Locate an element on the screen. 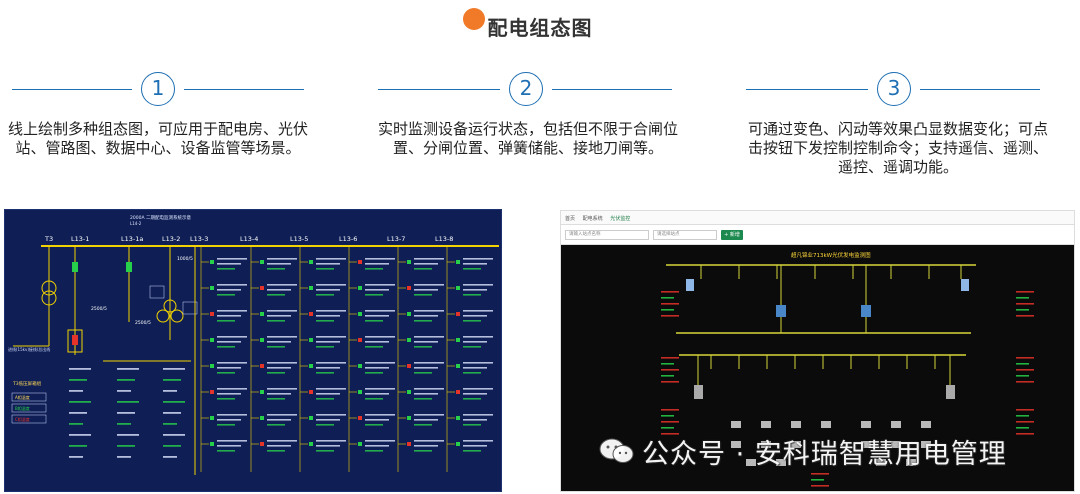  step-1-header: 1 is located at coordinates (158, 90).